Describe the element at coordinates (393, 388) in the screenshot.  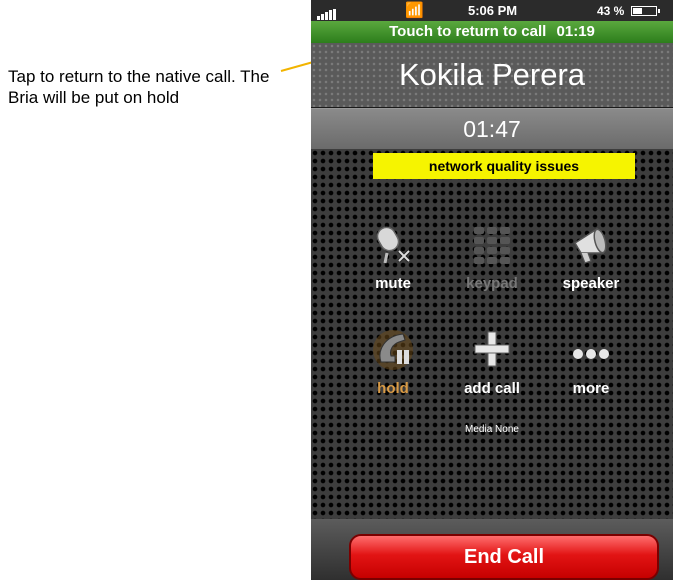
I see `hold-label: hold` at that location.